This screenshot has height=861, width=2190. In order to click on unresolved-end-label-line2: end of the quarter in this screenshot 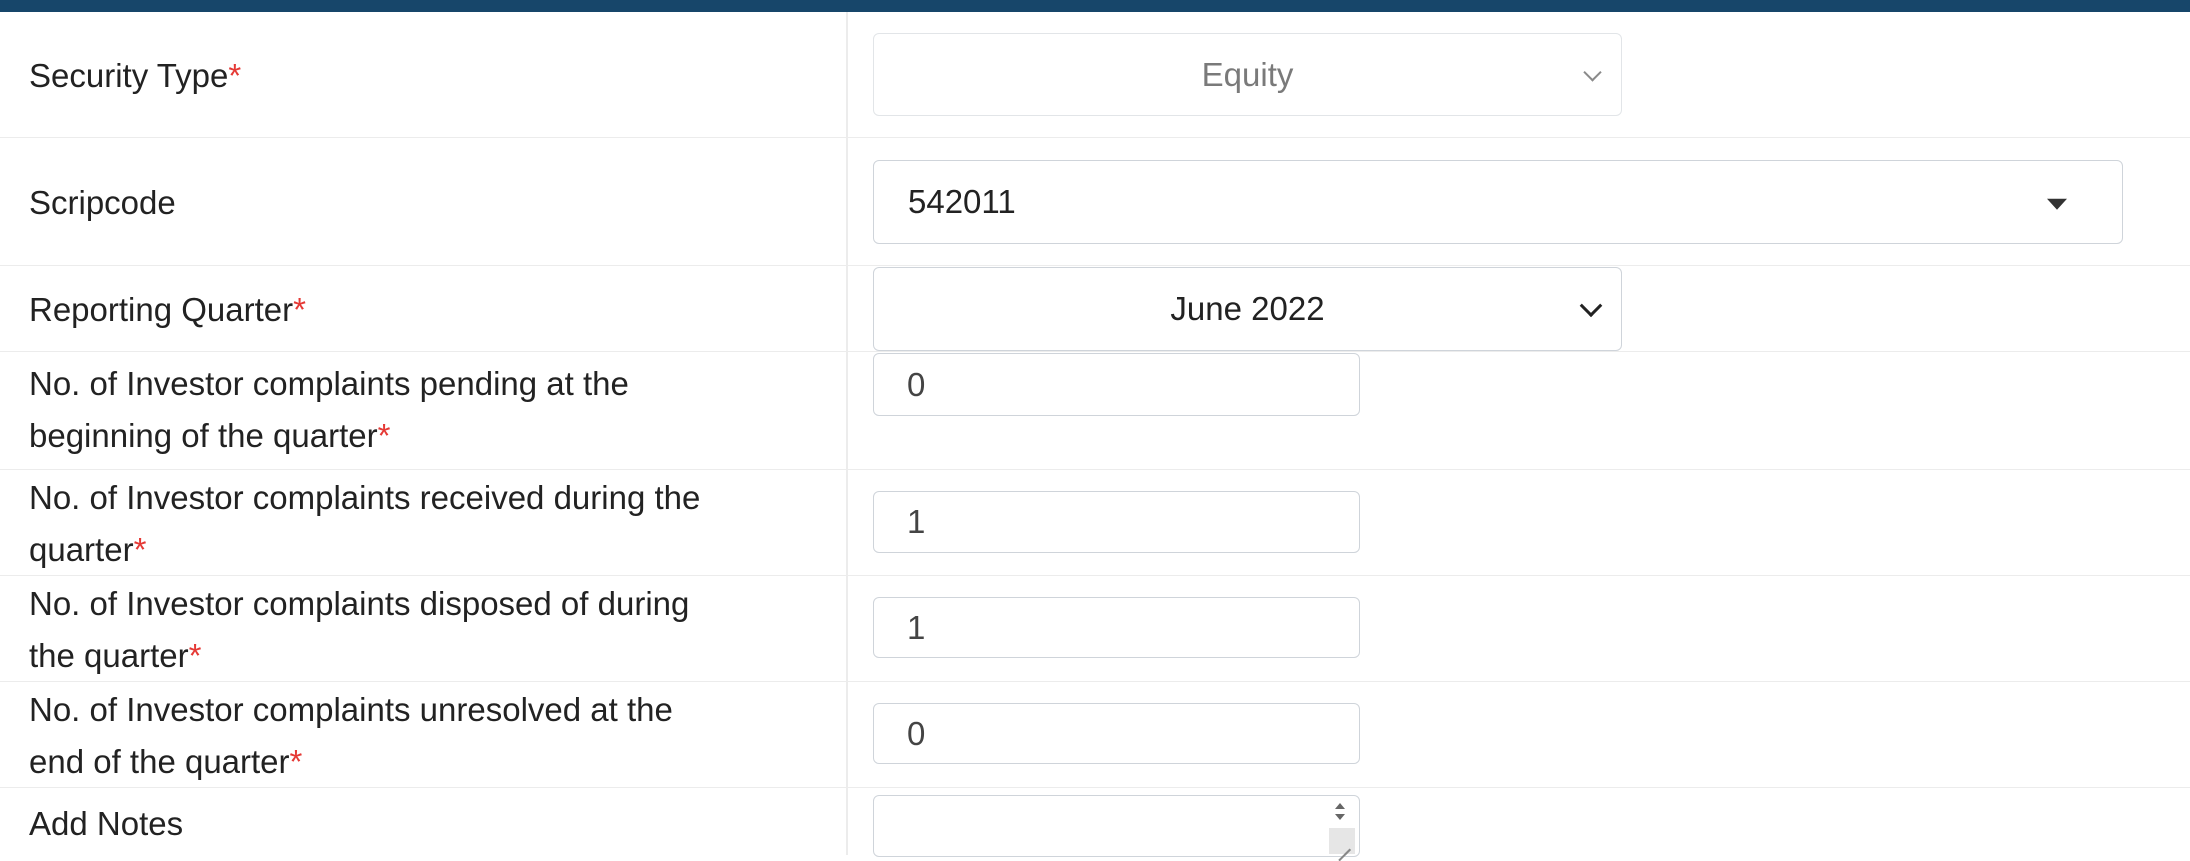, I will do `click(159, 761)`.